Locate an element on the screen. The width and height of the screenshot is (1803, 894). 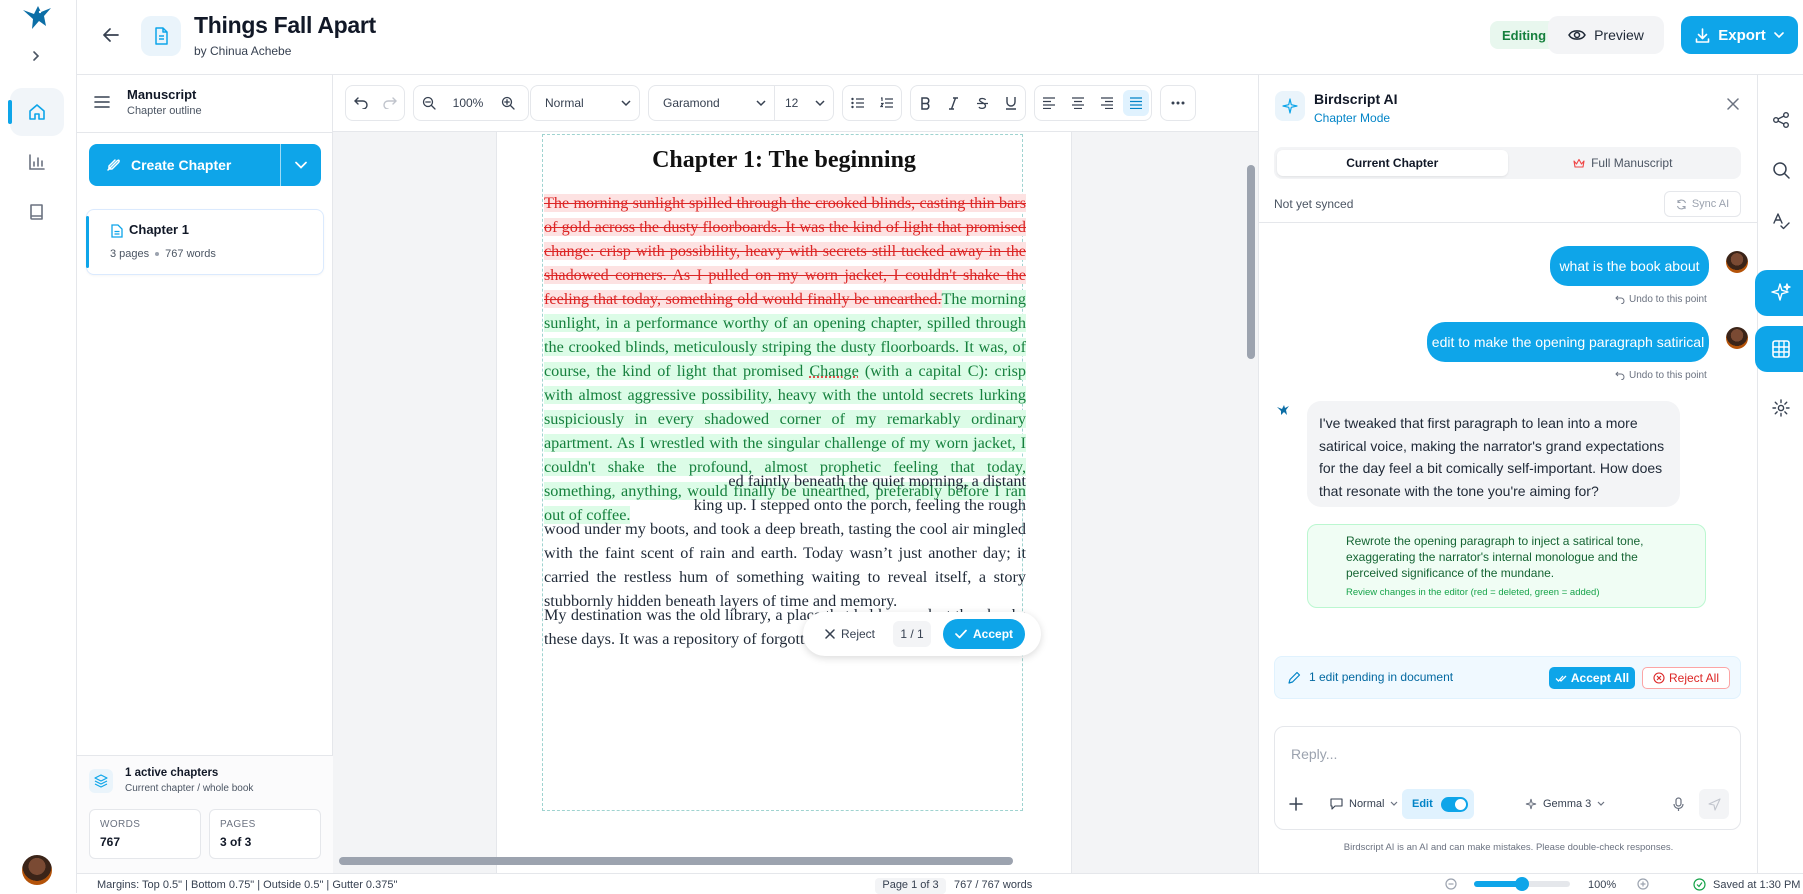
zoom-slider-thumb is located at coordinates (1522, 884).